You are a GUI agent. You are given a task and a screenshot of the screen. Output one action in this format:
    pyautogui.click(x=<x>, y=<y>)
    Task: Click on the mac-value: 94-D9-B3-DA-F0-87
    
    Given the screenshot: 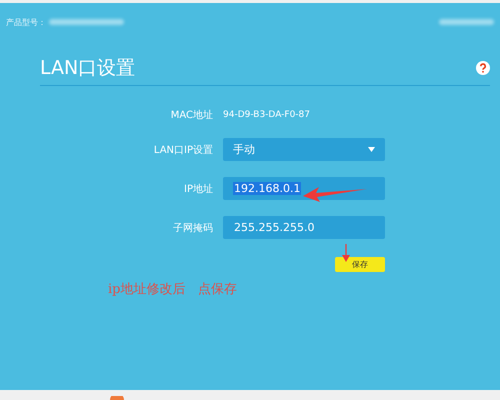 What is the action you would take?
    pyautogui.click(x=267, y=115)
    